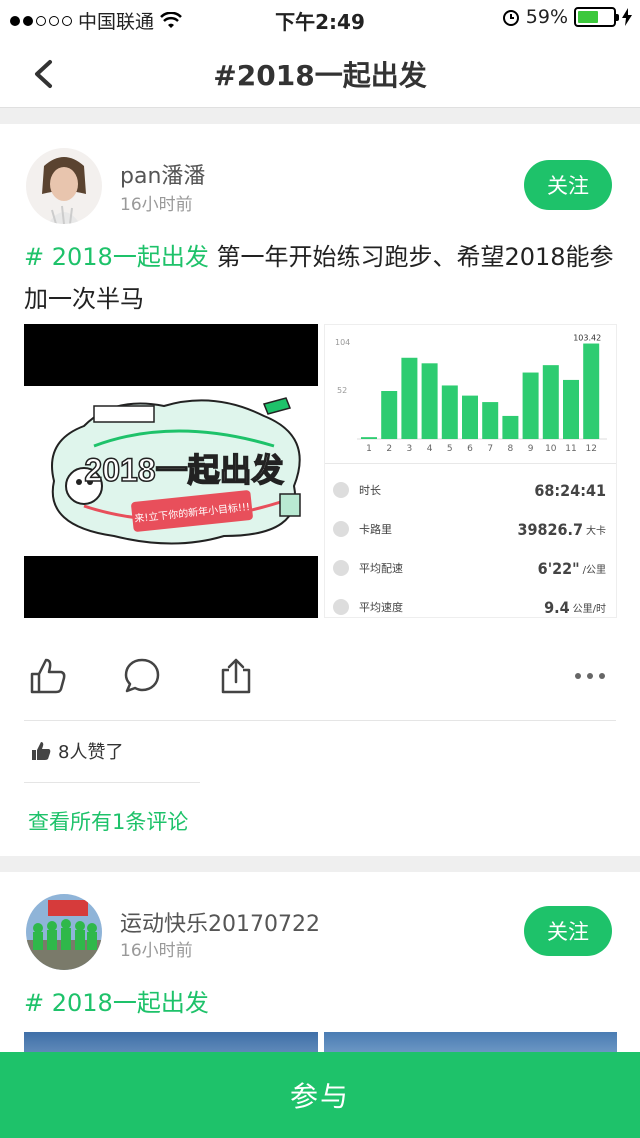 This screenshot has height=1138, width=640. What do you see at coordinates (469, 490) in the screenshot?
I see `stat-row-duration: 时长 68:24:41` at bounding box center [469, 490].